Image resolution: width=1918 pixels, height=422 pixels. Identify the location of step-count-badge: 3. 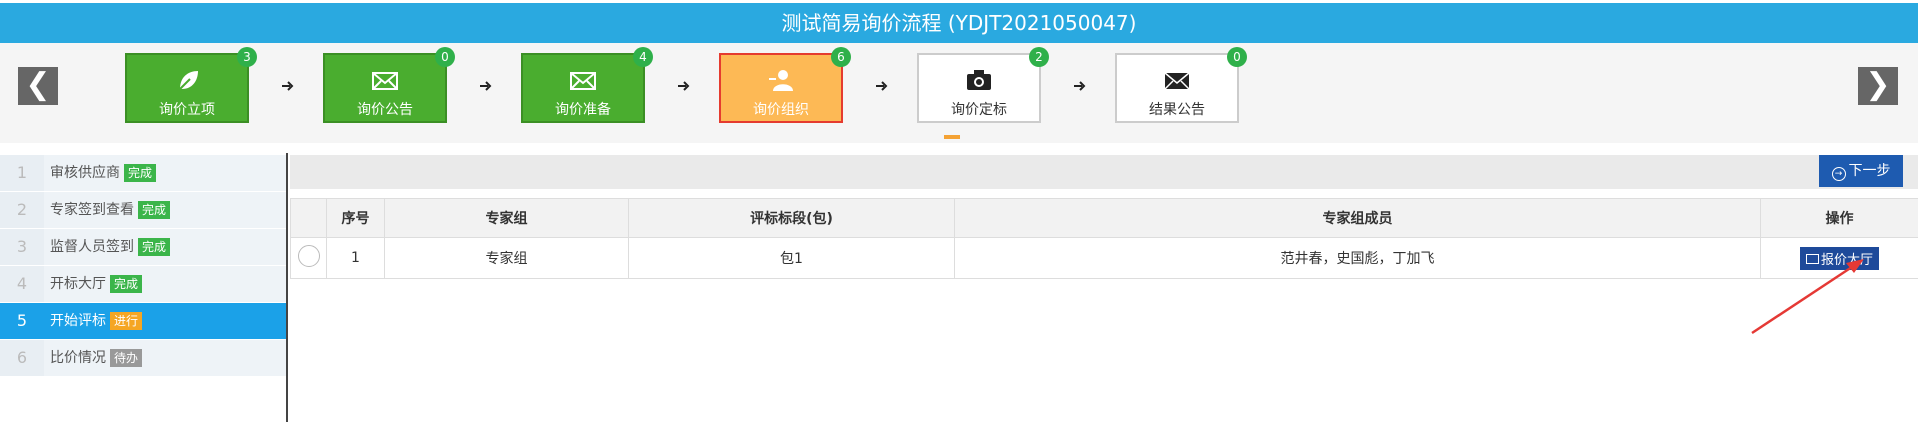
(247, 57).